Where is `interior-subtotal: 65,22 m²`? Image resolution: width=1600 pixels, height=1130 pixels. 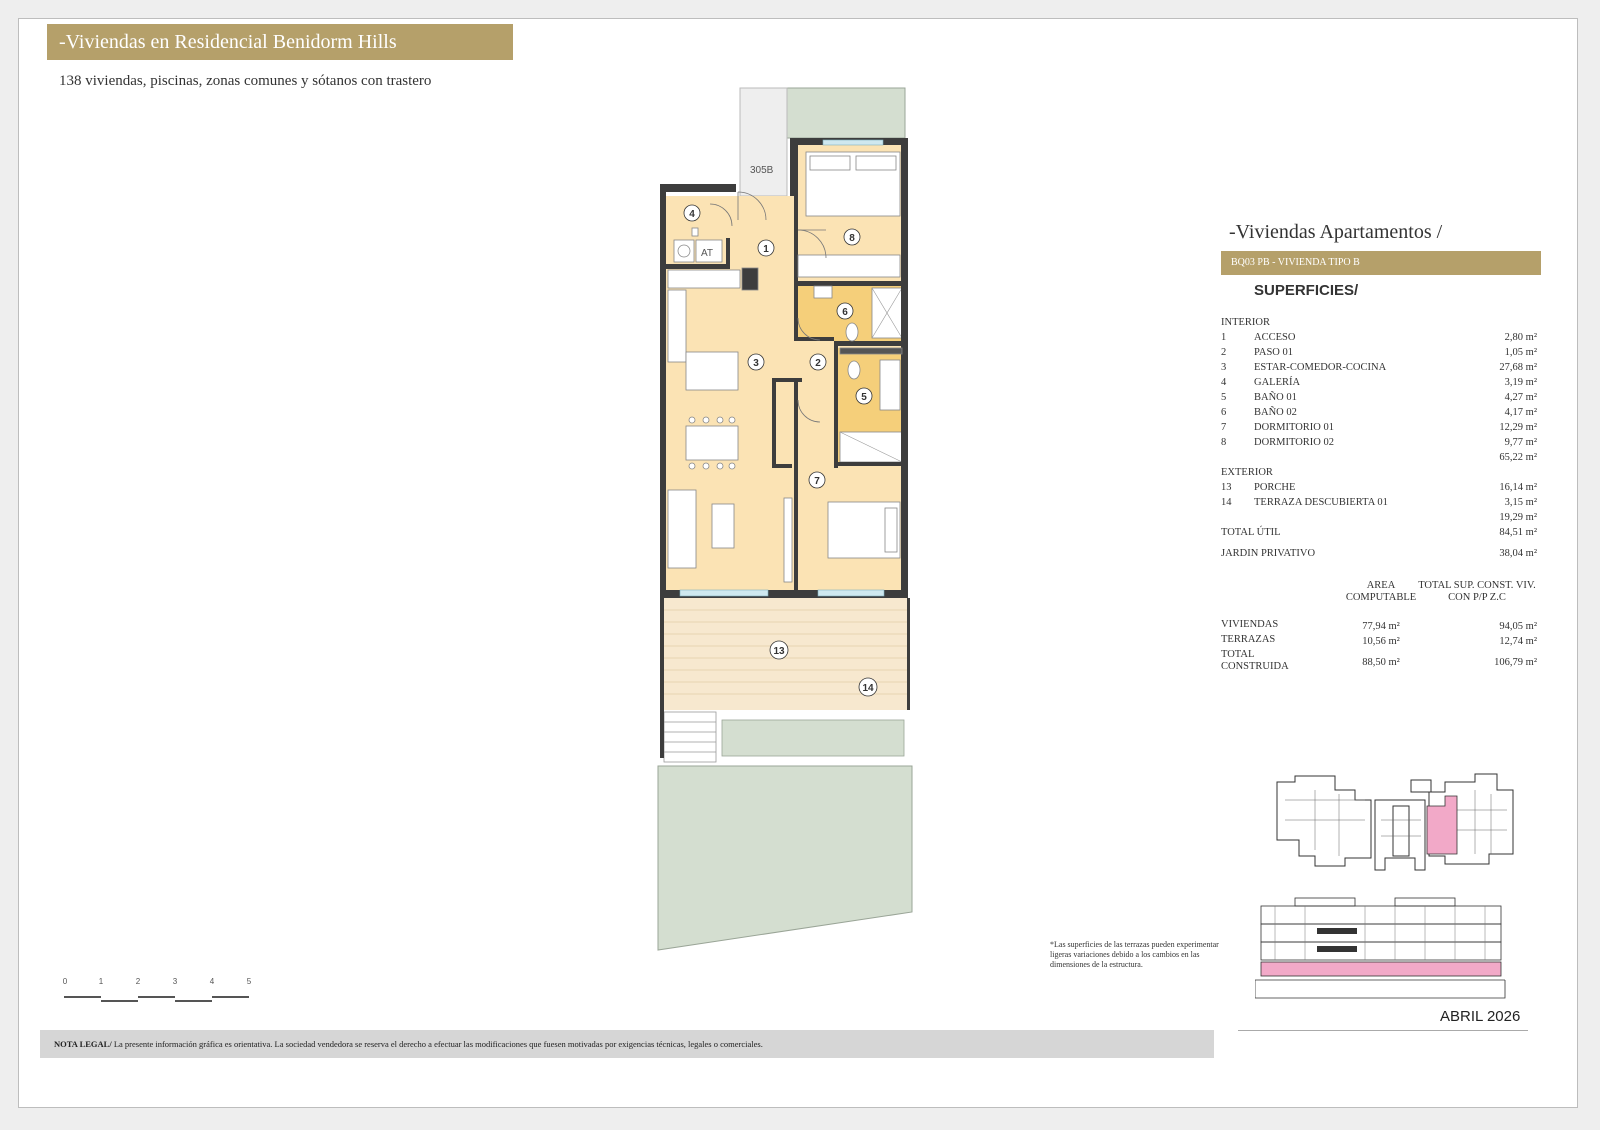 interior-subtotal: 65,22 m² is located at coordinates (1518, 457).